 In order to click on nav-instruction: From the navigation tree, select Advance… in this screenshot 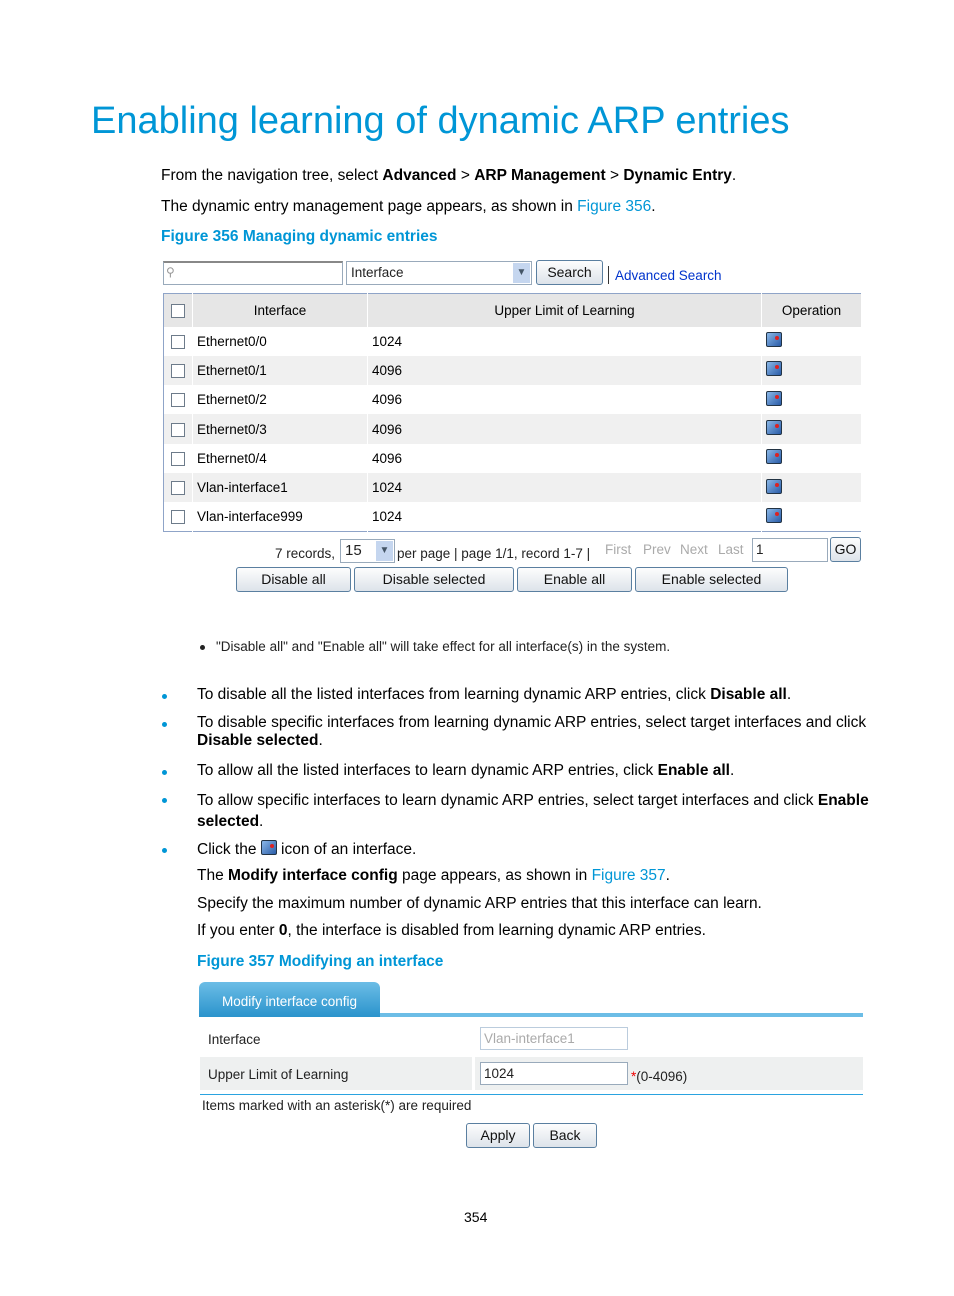, I will do `click(449, 175)`.